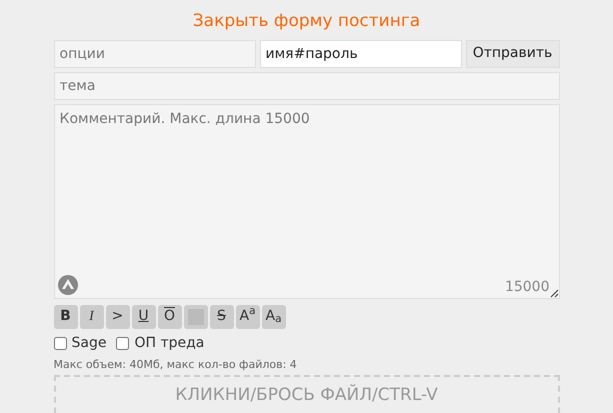  I want to click on underline-button: U, so click(144, 316).